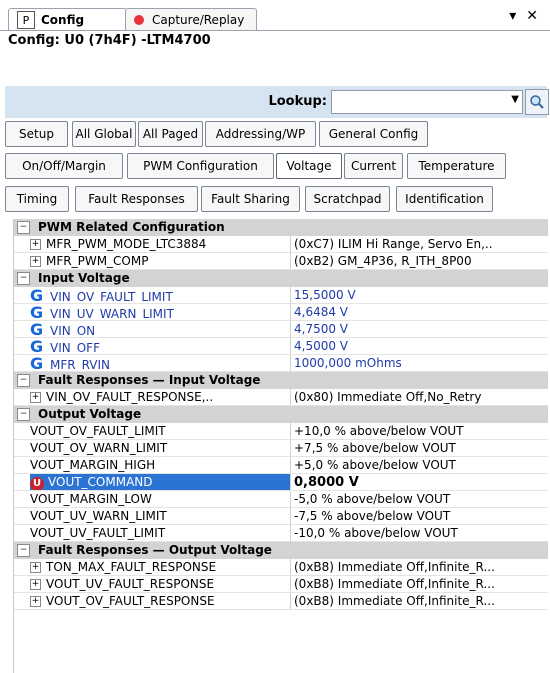 This screenshot has height=673, width=550. What do you see at coordinates (512, 16) in the screenshot?
I see `dropdown-arrow-icon: ▾` at bounding box center [512, 16].